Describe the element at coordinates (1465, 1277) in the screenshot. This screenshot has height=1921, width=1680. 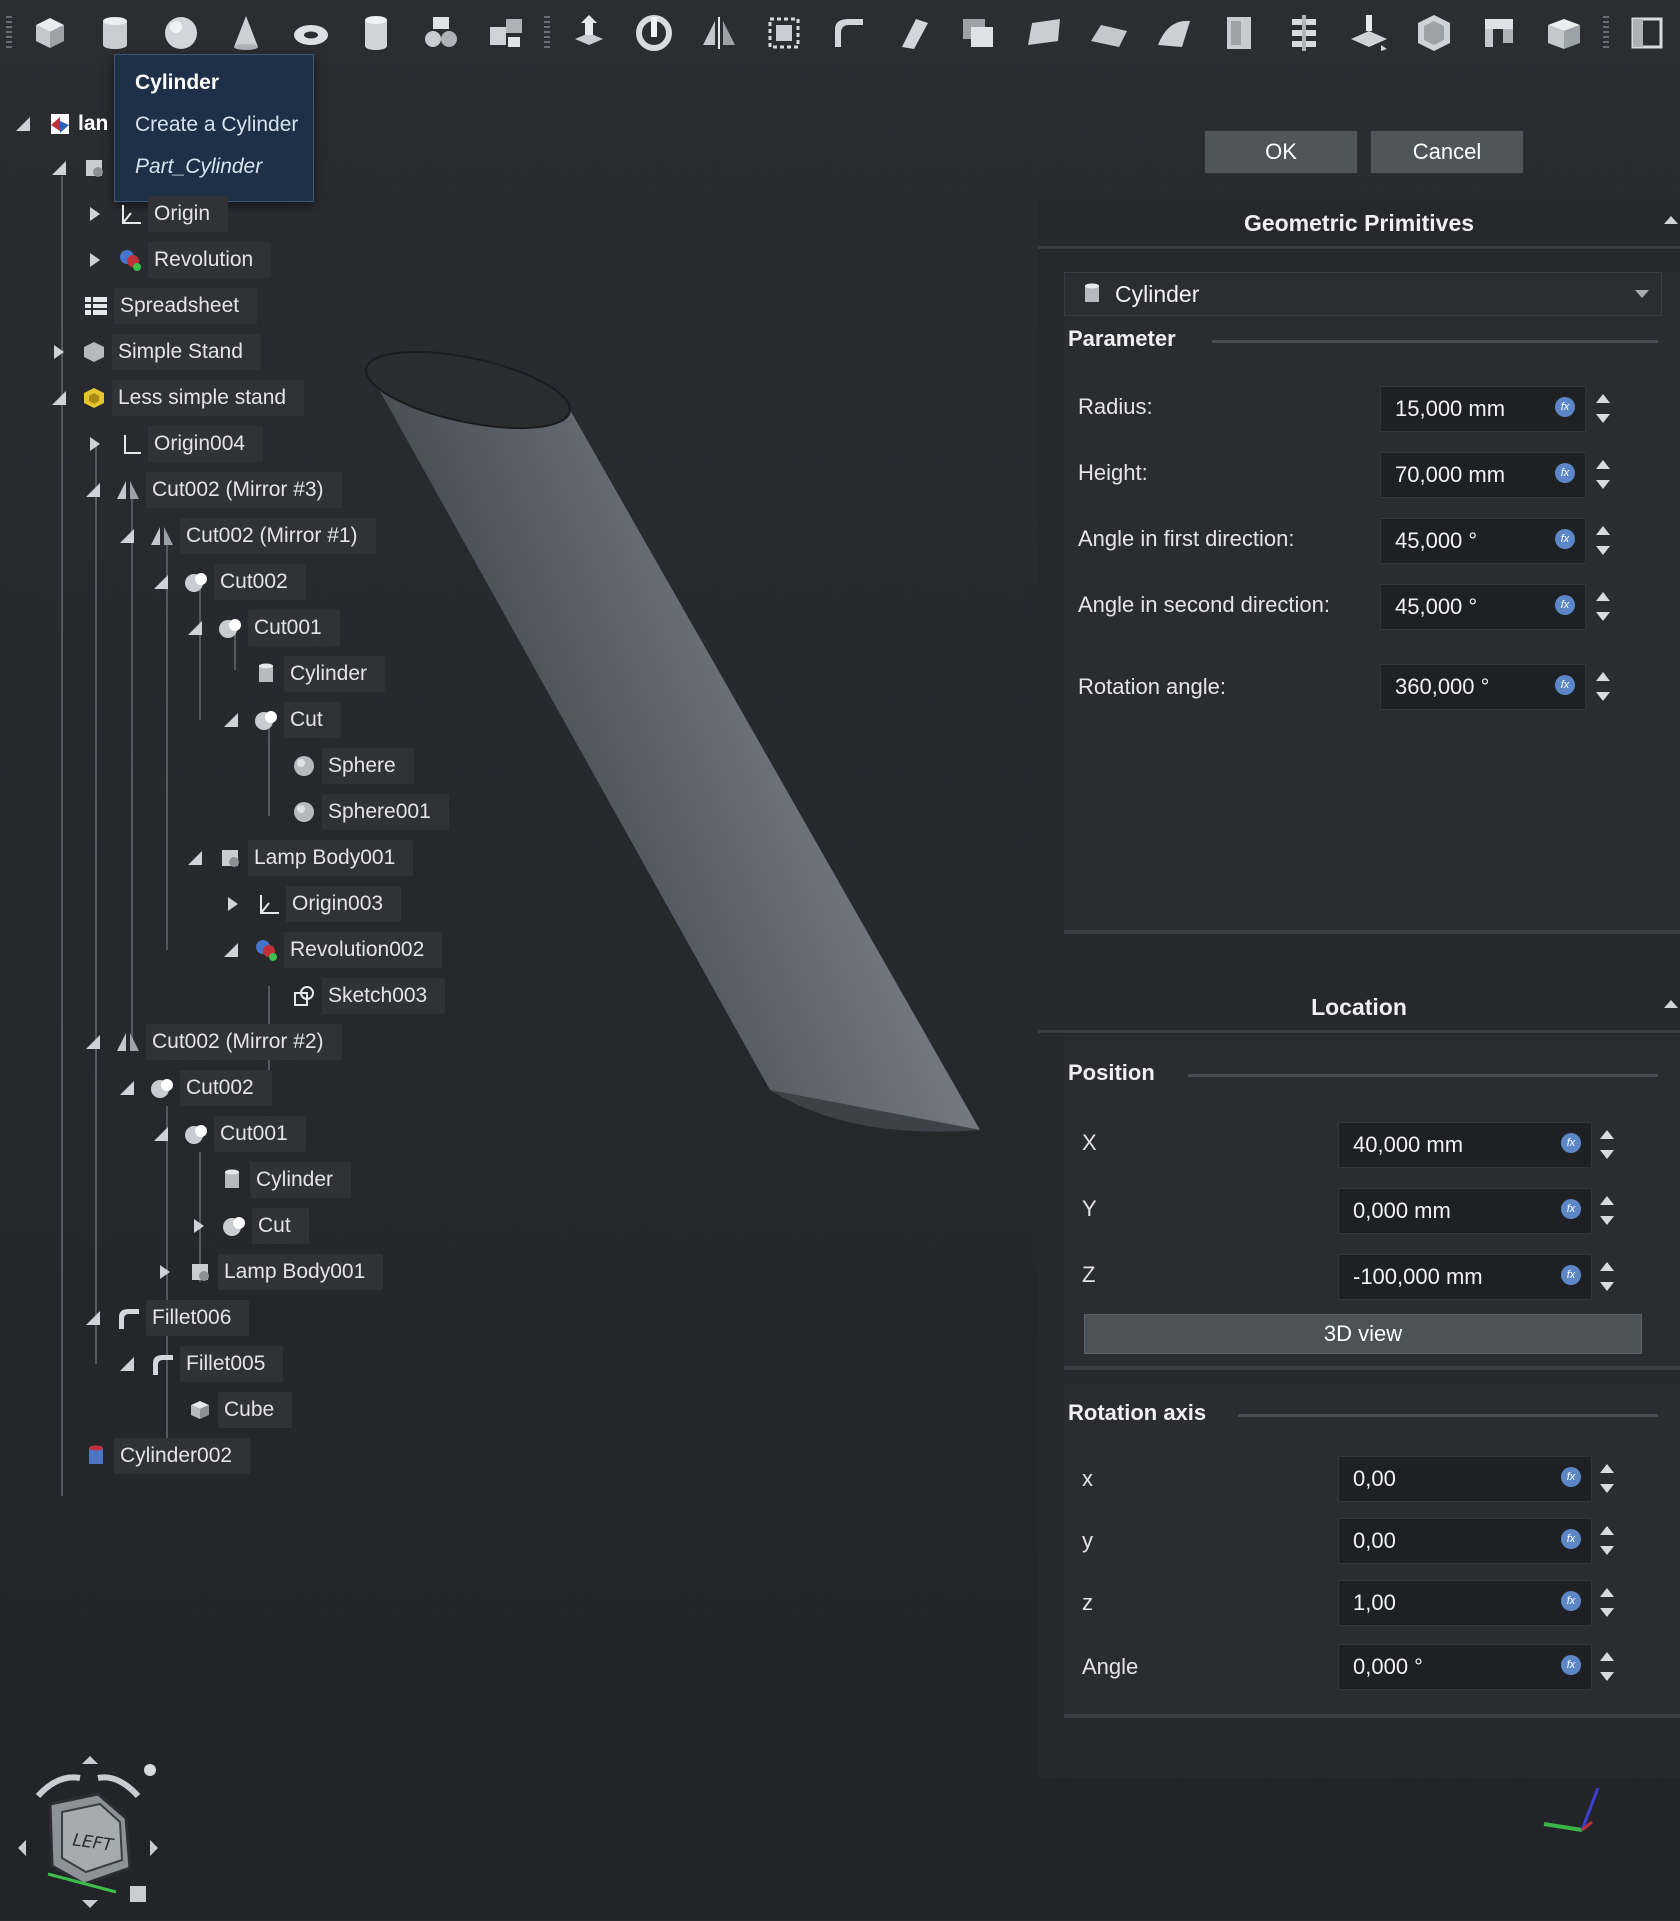
I see `position-z-field: -100,000 mm fx` at that location.